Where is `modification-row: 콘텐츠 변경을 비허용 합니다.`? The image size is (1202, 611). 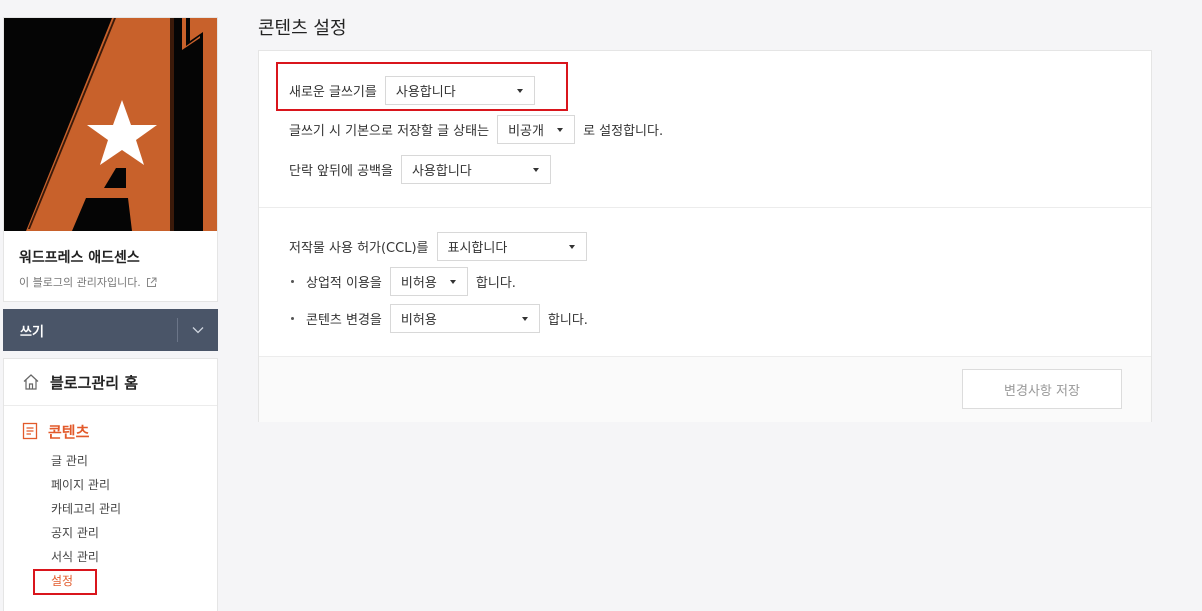 modification-row: 콘텐츠 변경을 비허용 합니다. is located at coordinates (438, 318).